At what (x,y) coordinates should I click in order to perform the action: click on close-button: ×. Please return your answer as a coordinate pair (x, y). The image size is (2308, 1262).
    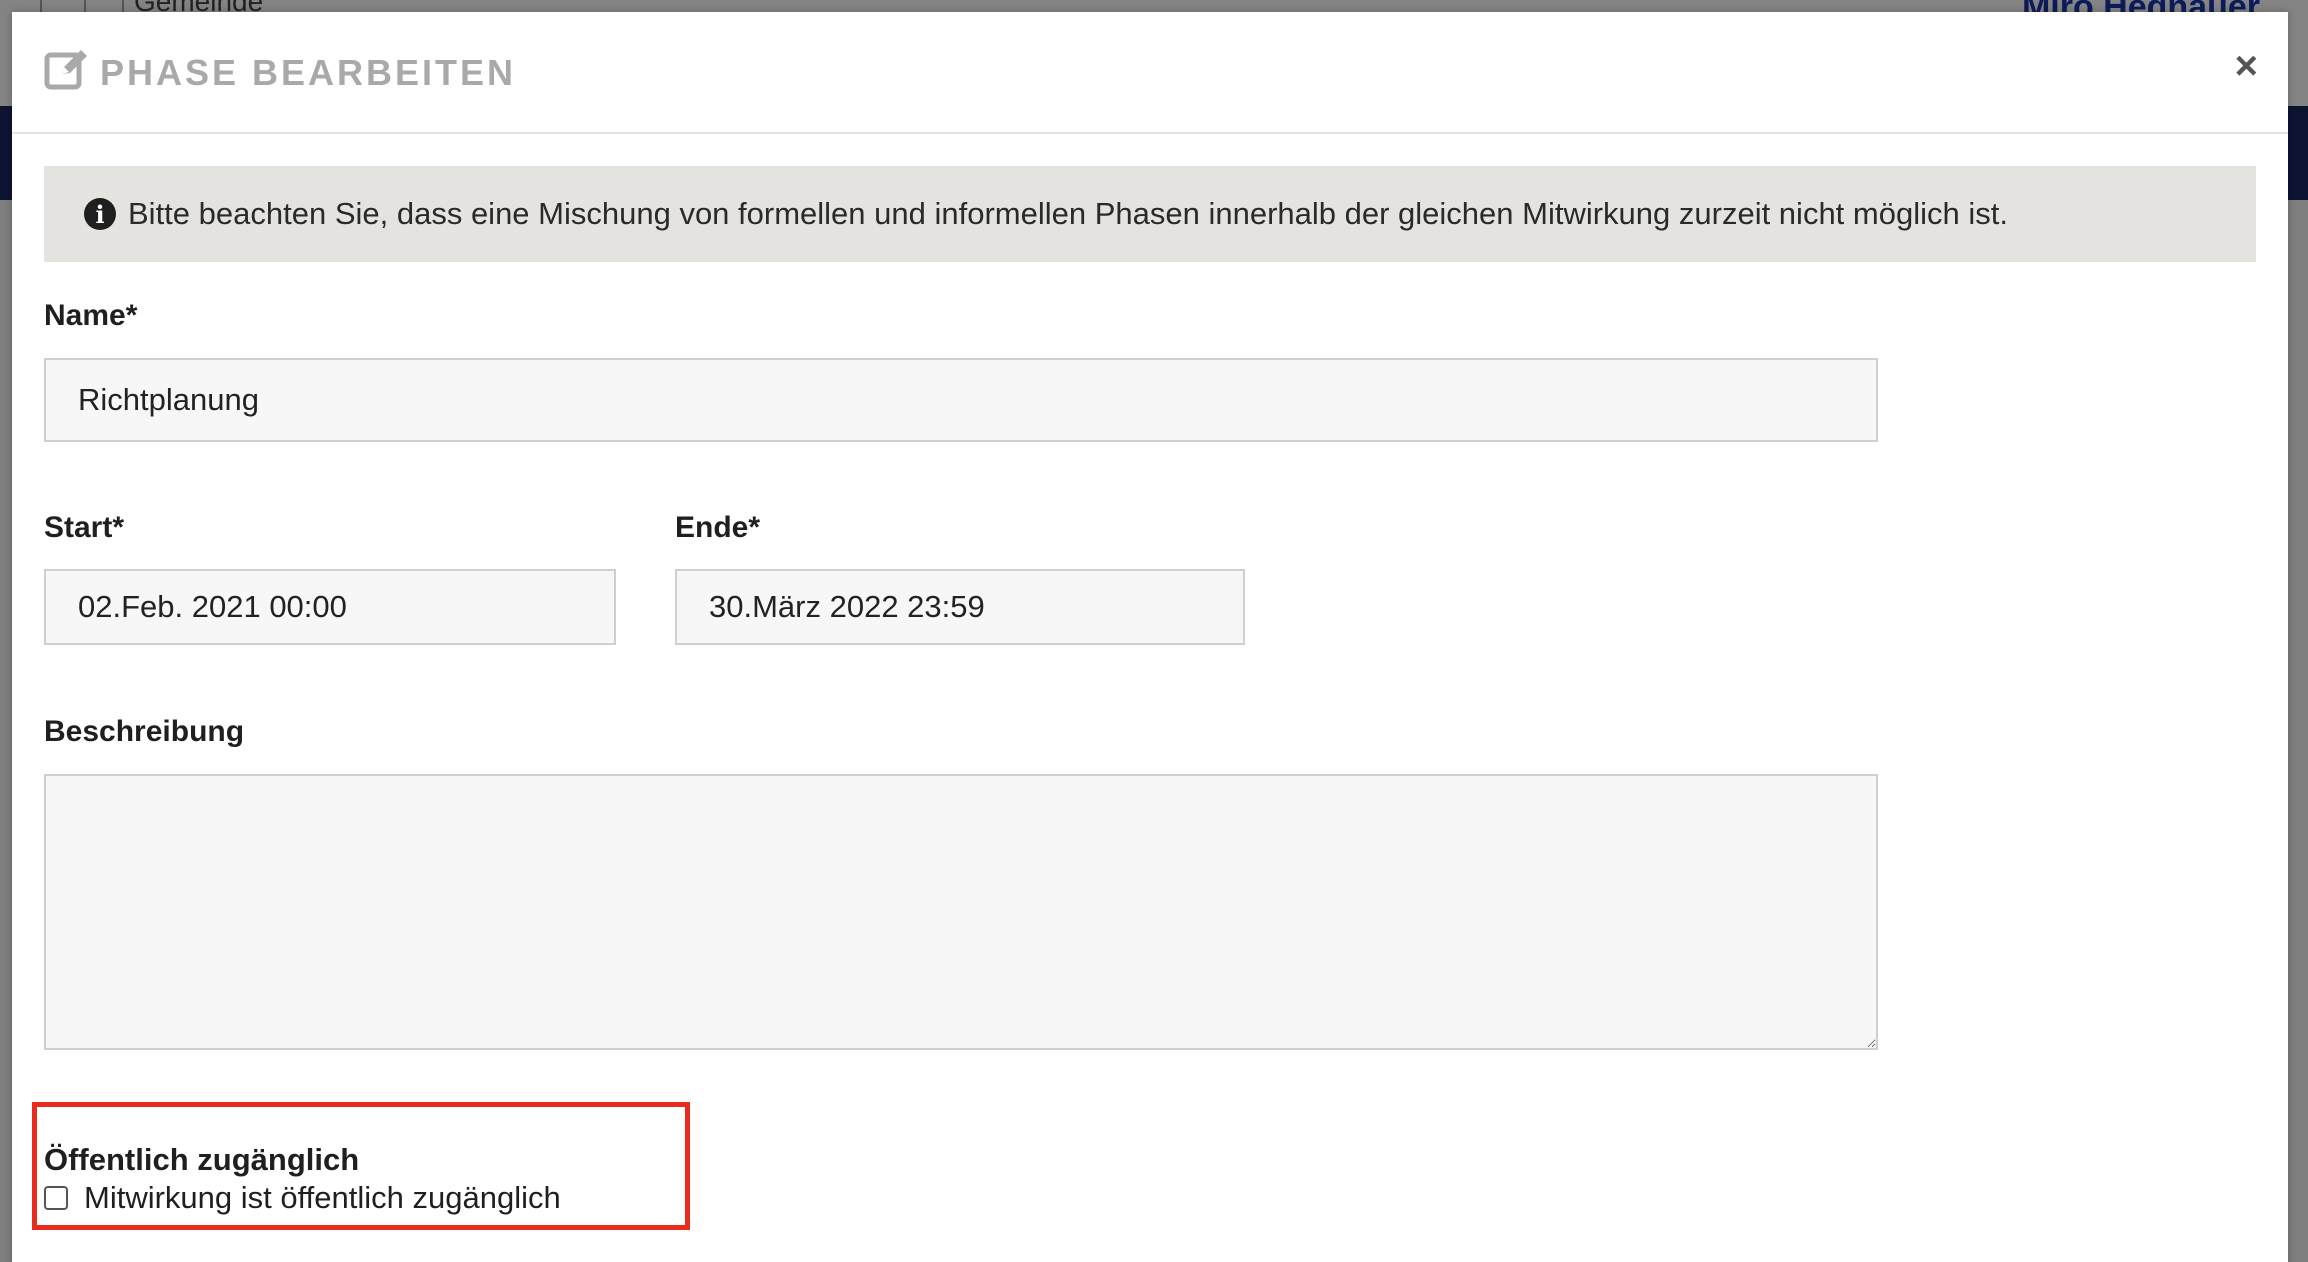
    Looking at the image, I should click on (2246, 66).